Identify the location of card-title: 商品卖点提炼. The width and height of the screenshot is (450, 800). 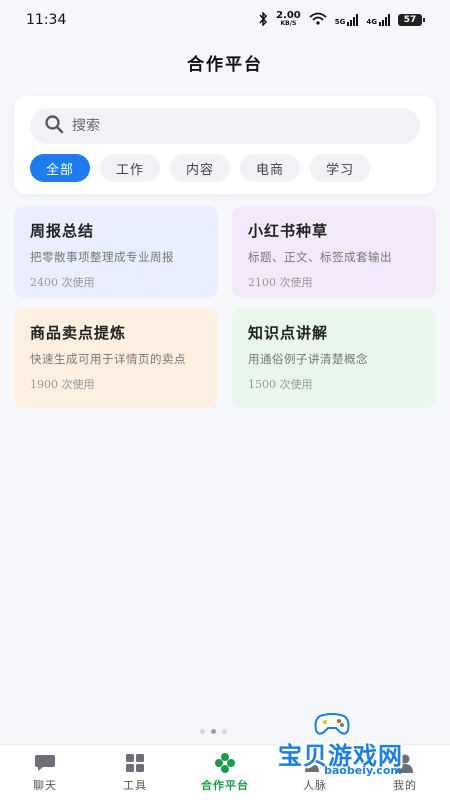
(78, 333).